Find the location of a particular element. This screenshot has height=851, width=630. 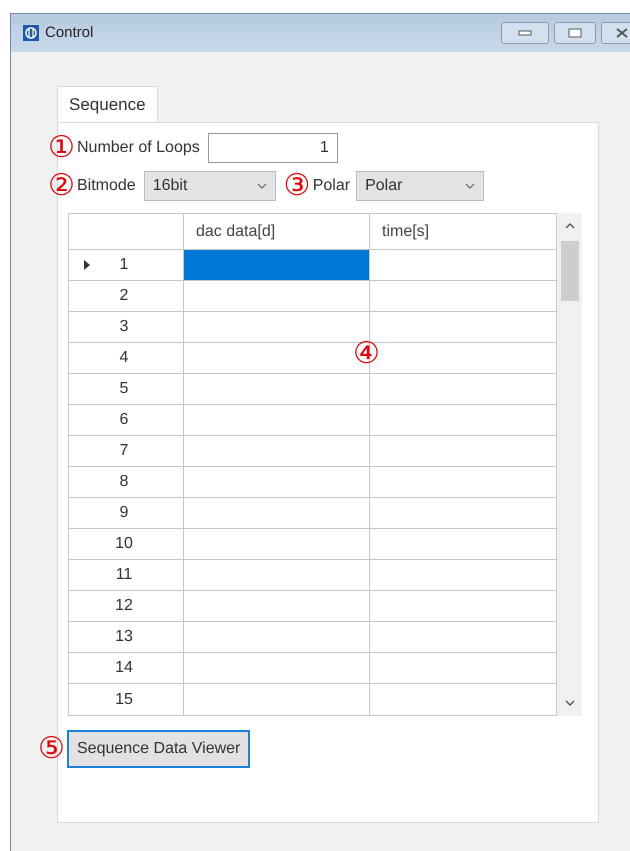

minimize-icon is located at coordinates (525, 33).